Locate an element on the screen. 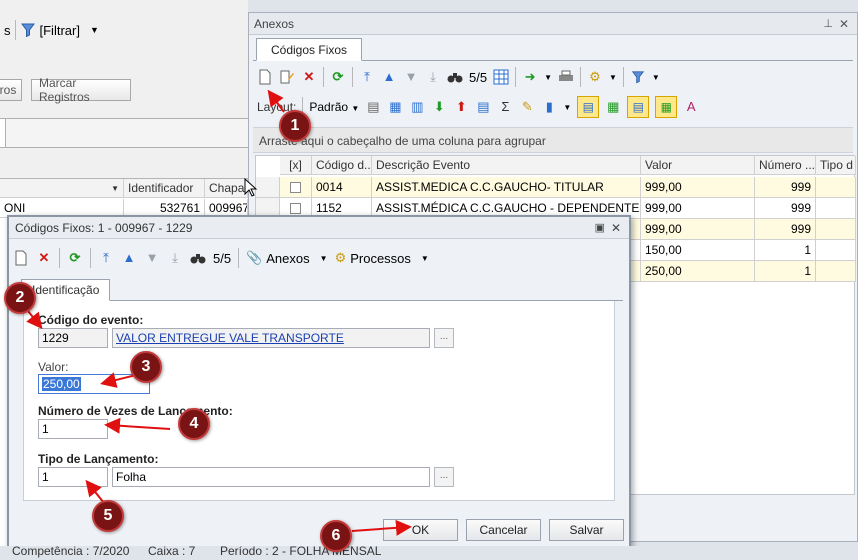  annotation-marker-2: 2 is located at coordinates (20, 298).